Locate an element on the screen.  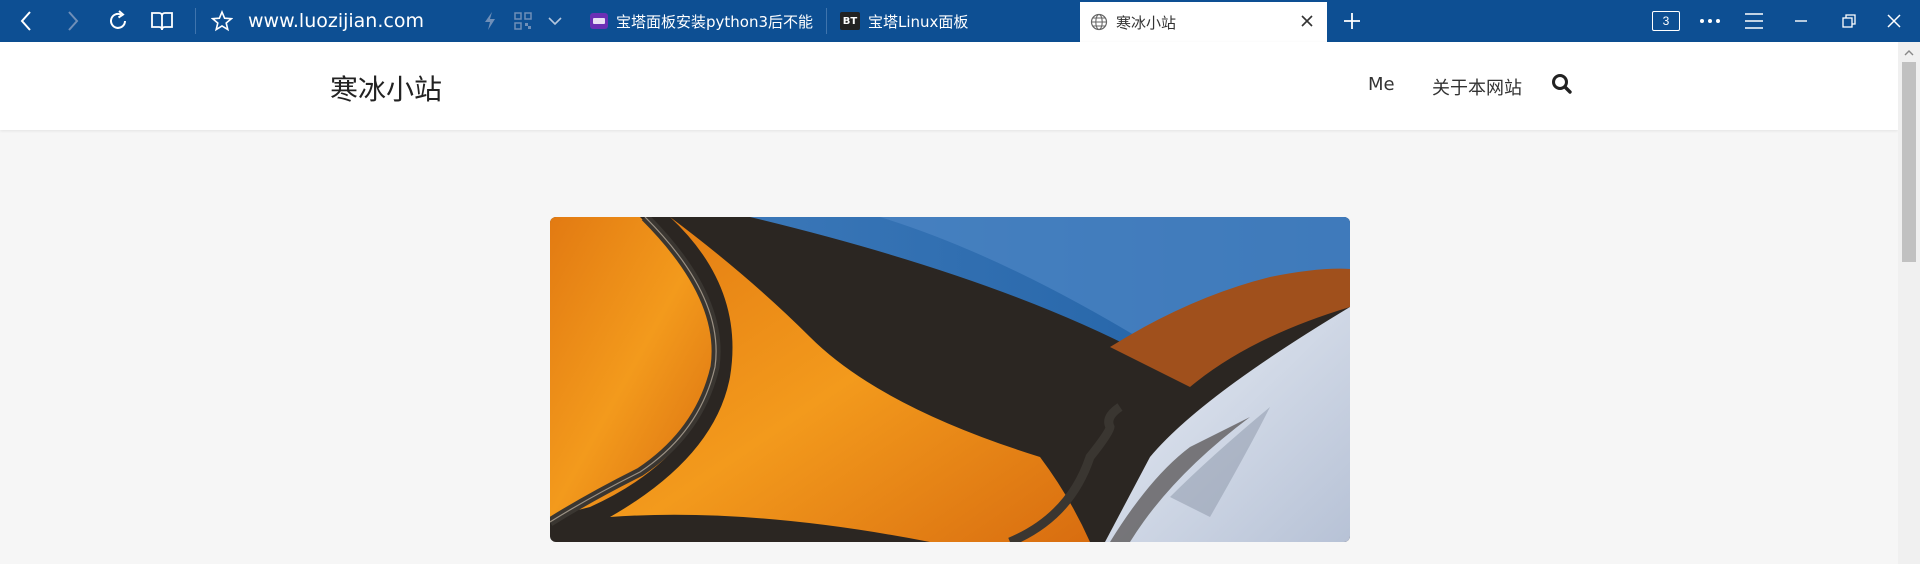
search-icon is located at coordinates (1562, 84).